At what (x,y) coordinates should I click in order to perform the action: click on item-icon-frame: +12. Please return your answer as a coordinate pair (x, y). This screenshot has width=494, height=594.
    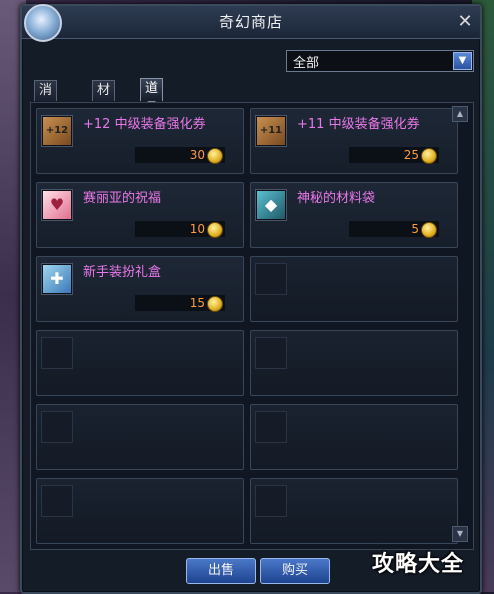
    Looking at the image, I should click on (57, 131).